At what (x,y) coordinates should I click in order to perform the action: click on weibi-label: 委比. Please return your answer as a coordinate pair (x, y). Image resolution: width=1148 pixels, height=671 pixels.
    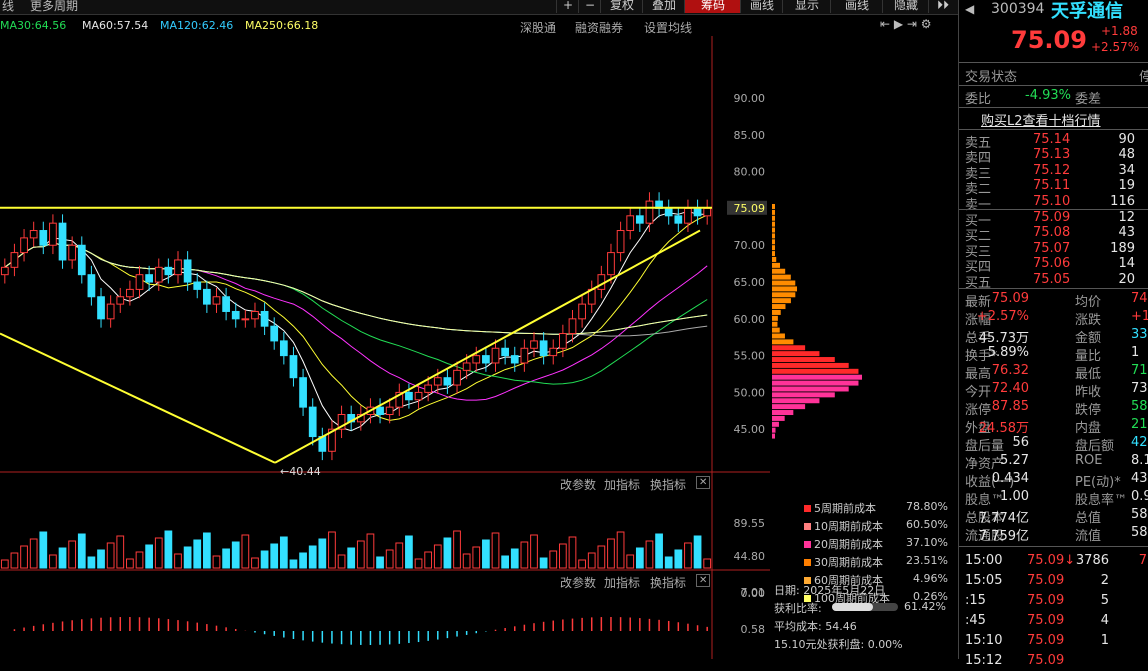
    Looking at the image, I should click on (978, 99).